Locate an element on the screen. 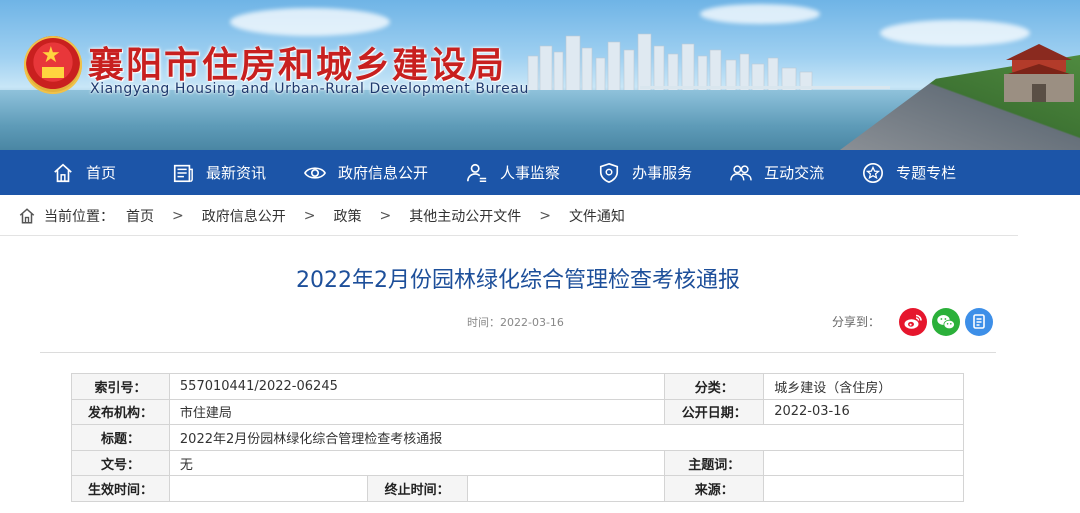 The height and width of the screenshot is (513, 1080). nav-item-interaction: 互动交流 is located at coordinates (777, 172).